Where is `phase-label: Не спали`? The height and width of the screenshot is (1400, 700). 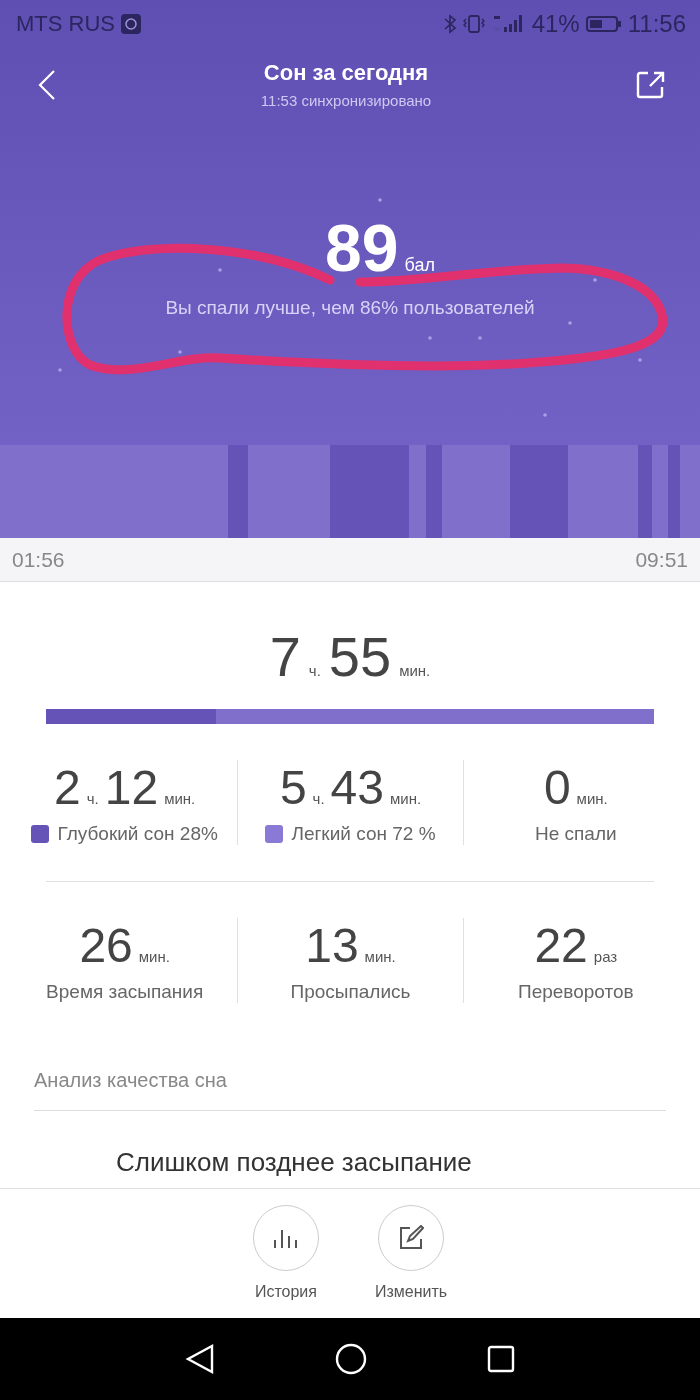 phase-label: Не спали is located at coordinates (576, 834).